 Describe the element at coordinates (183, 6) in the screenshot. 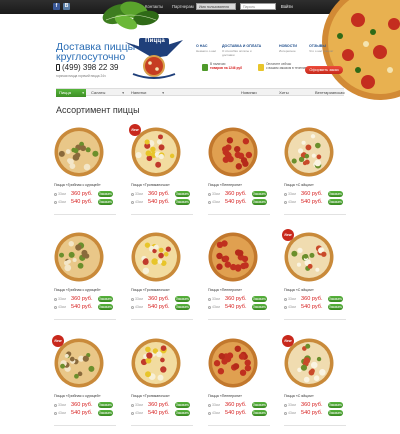

I see `nav-link-partners: Партнерам` at that location.